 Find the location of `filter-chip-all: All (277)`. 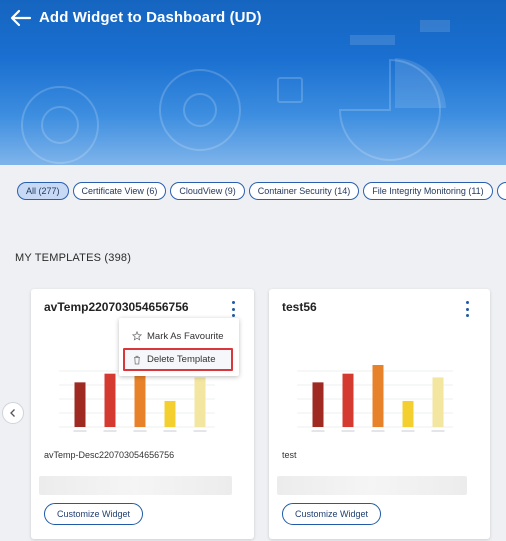

filter-chip-all: All (277) is located at coordinates (43, 191).